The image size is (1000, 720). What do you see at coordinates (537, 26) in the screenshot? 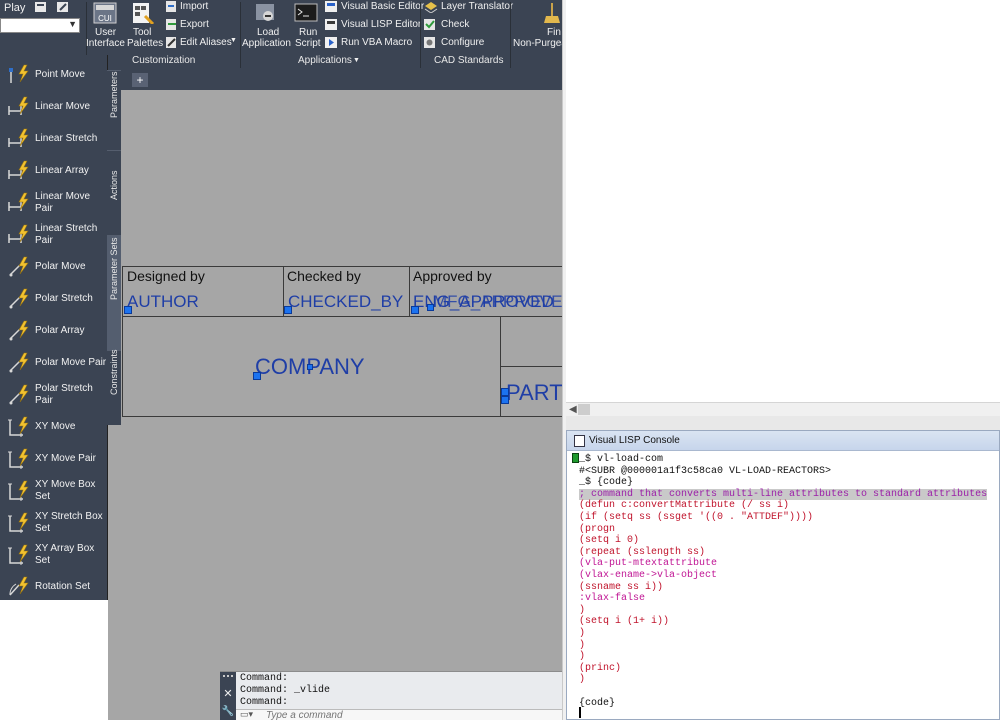
I see `find-non-purgeable-button: Fin Non-Purgea` at bounding box center [537, 26].